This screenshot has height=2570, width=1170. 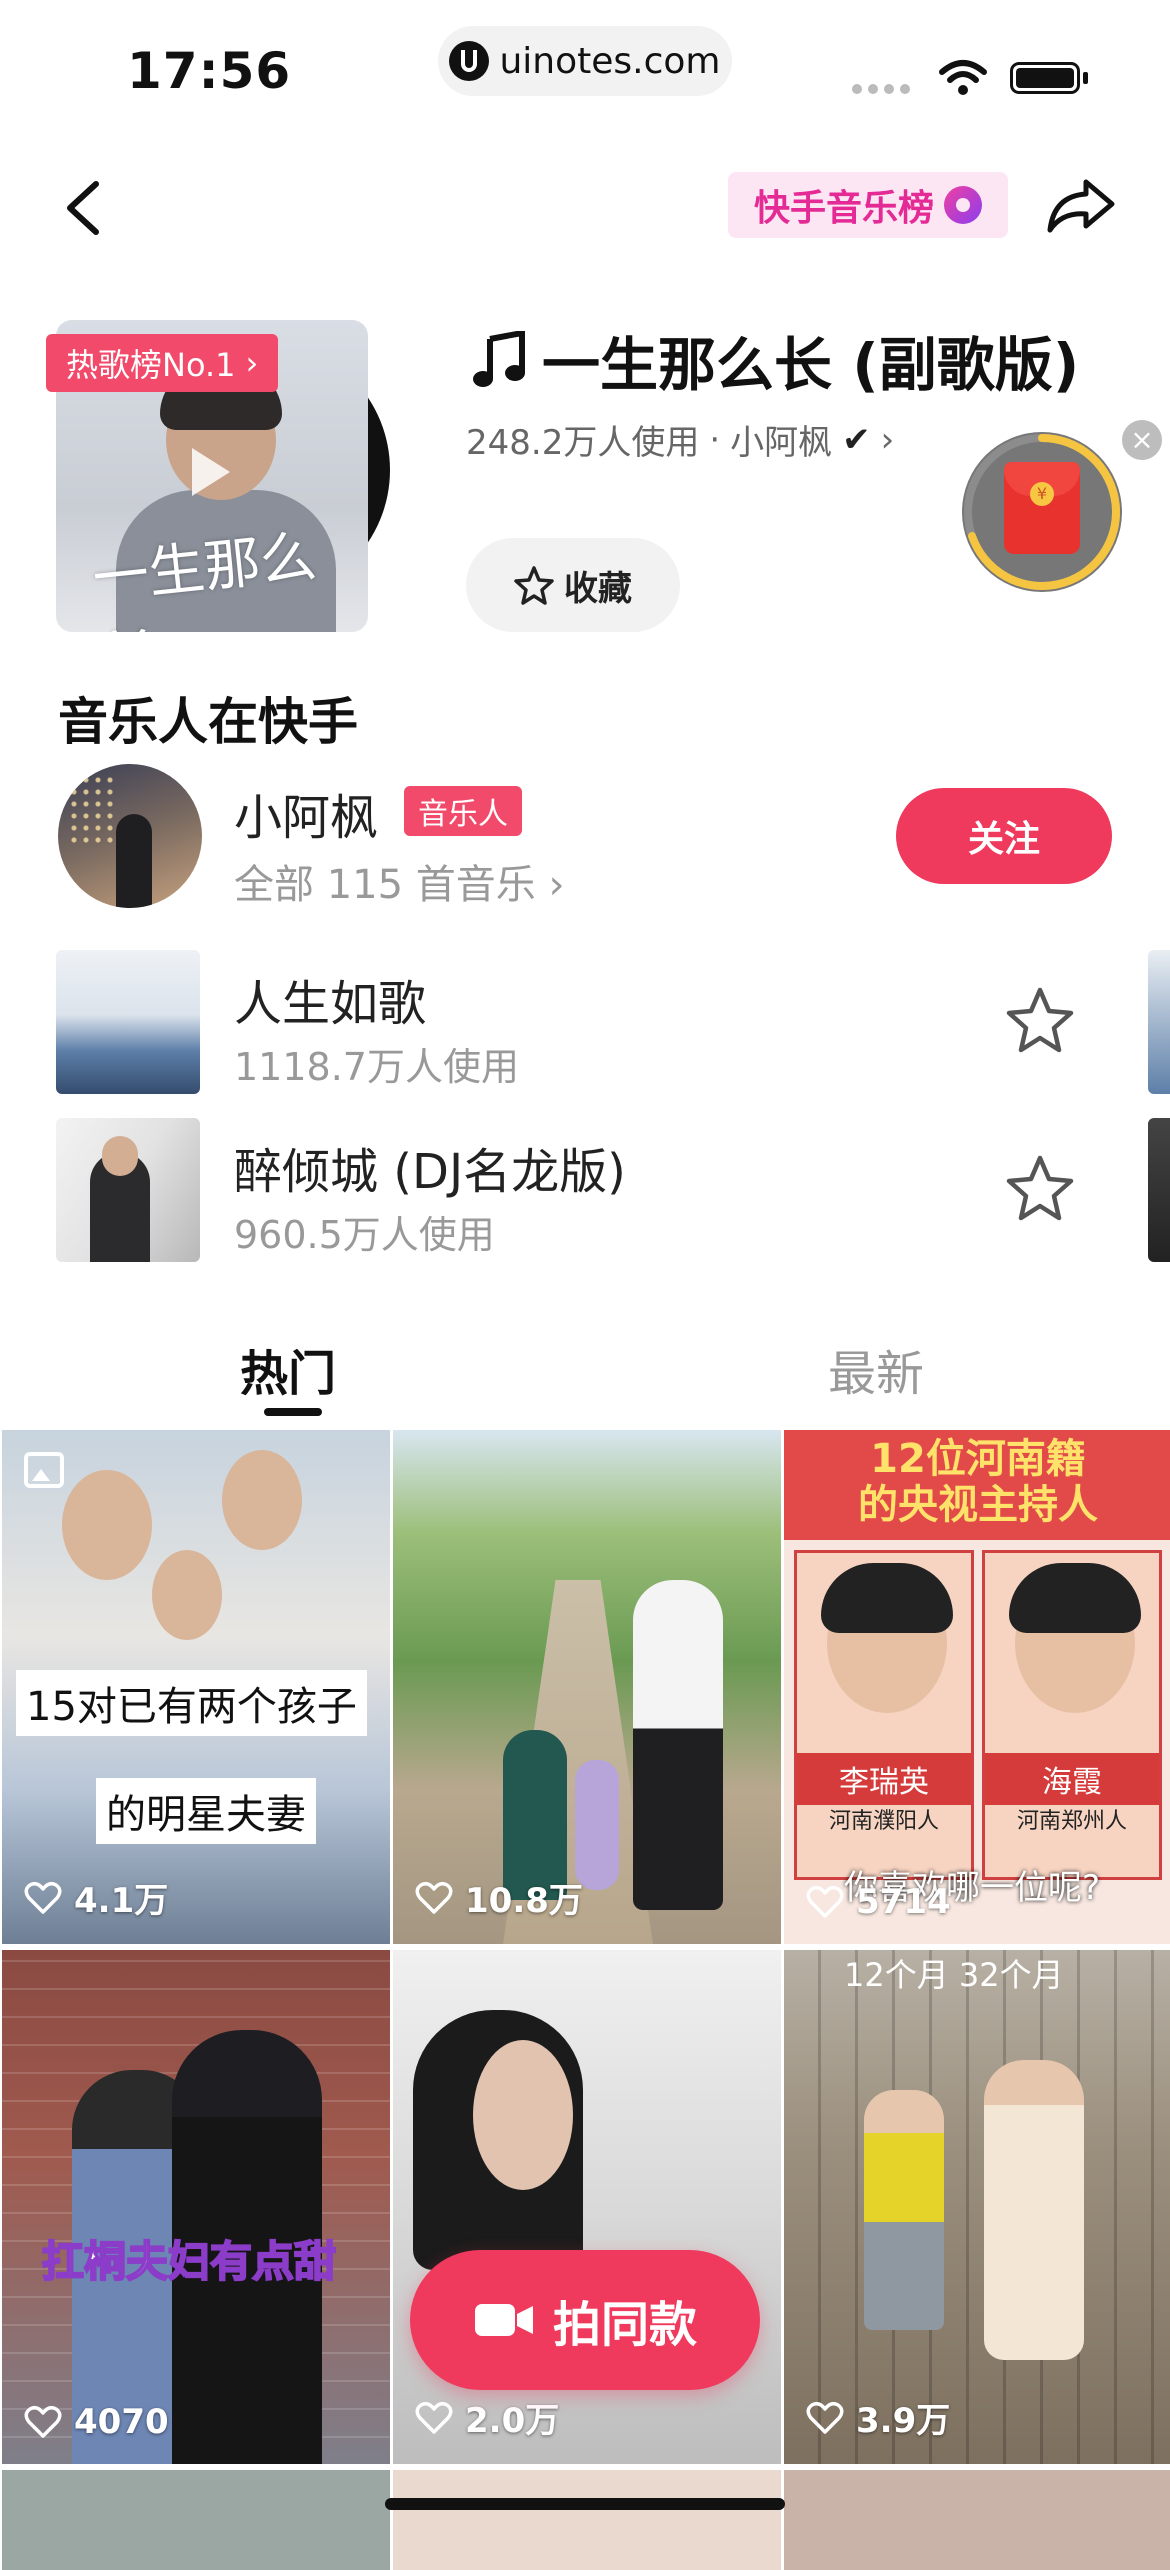 I want to click on song-artist: 小阿枫, so click(x=781, y=443).